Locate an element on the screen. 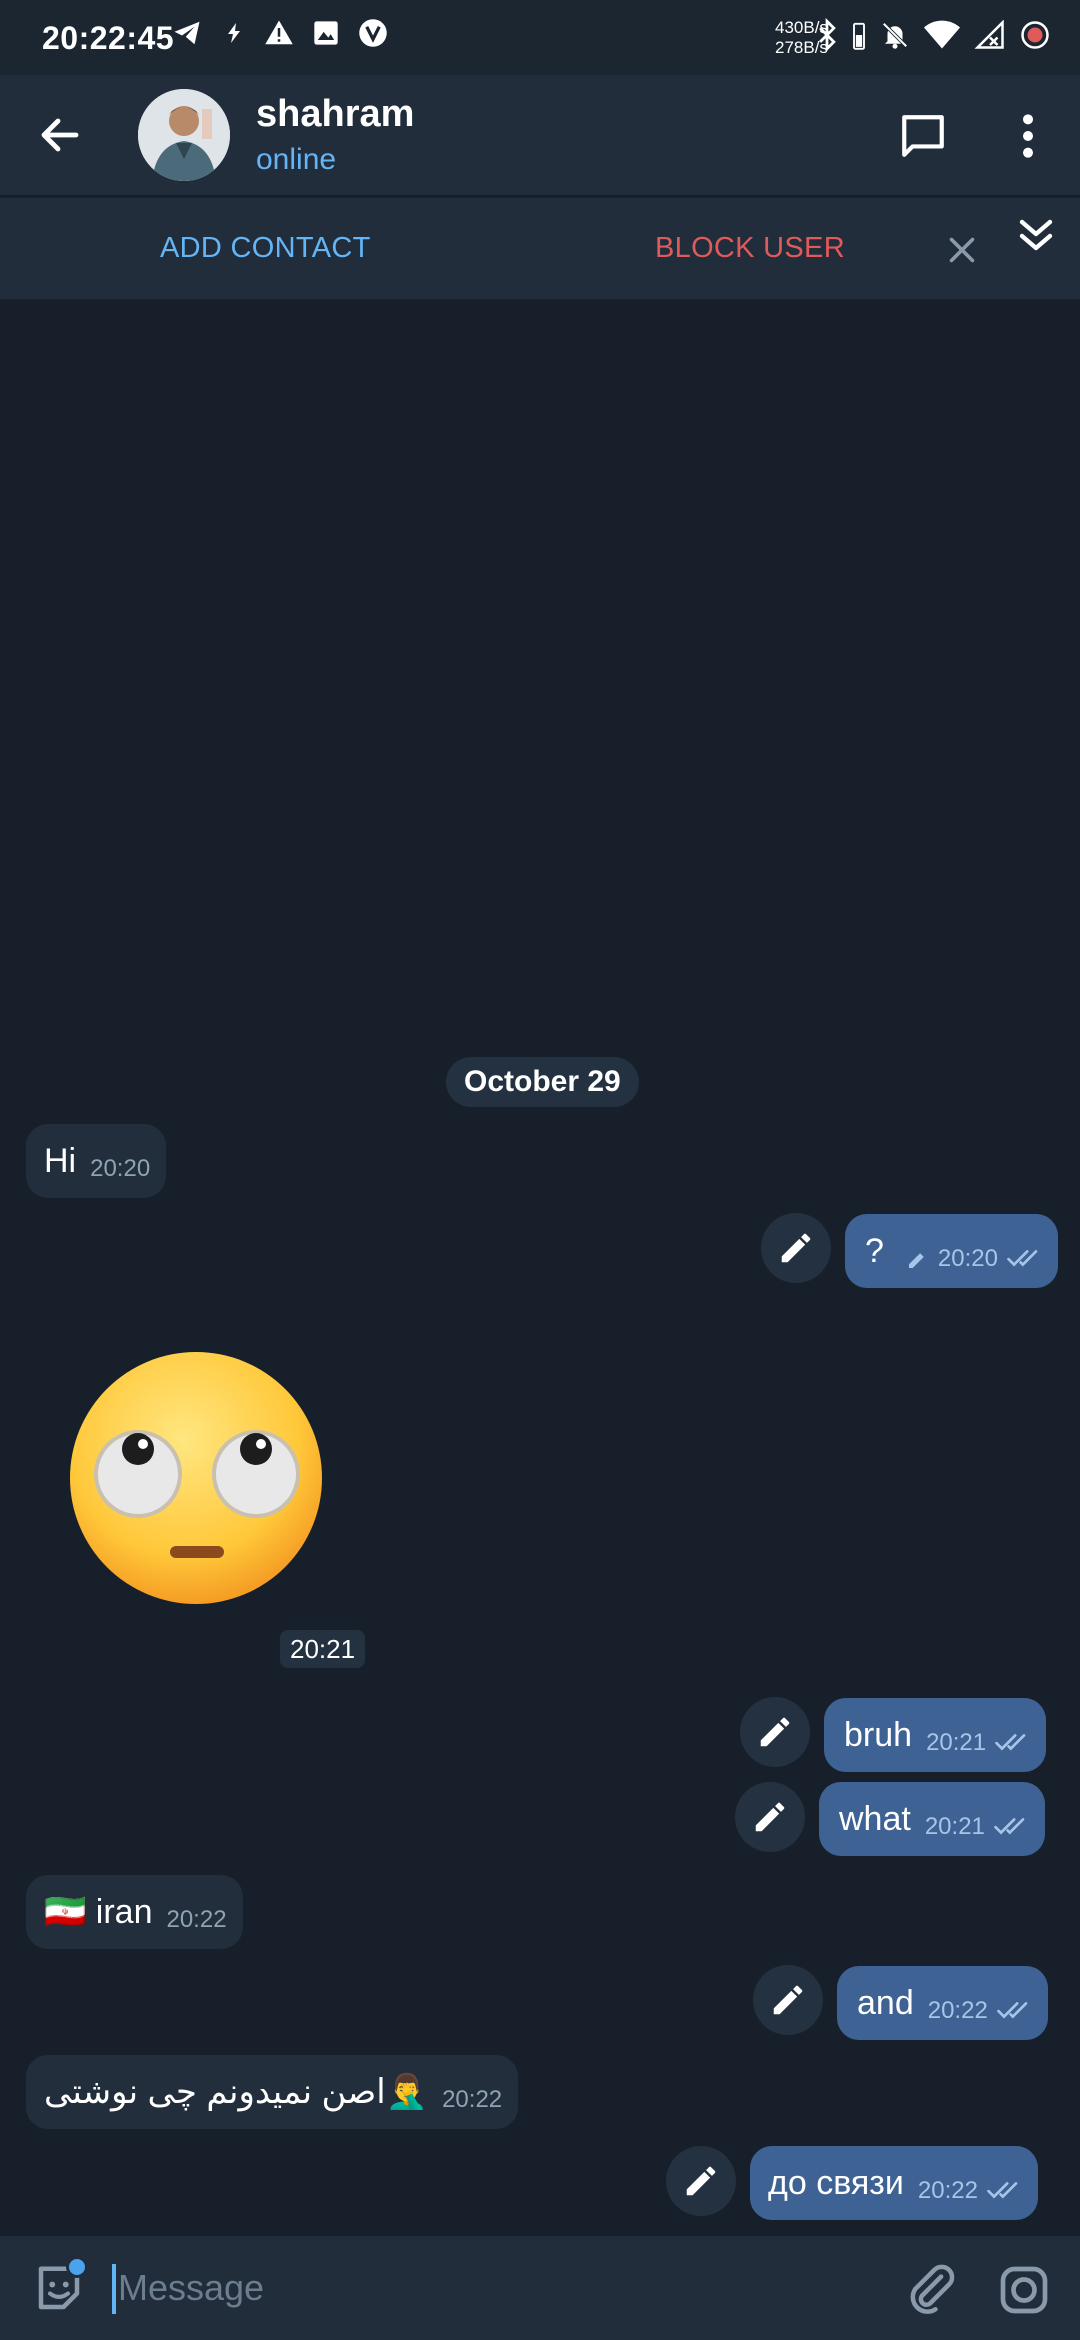 The image size is (1080, 2340). camera-icon is located at coordinates (1024, 2290).